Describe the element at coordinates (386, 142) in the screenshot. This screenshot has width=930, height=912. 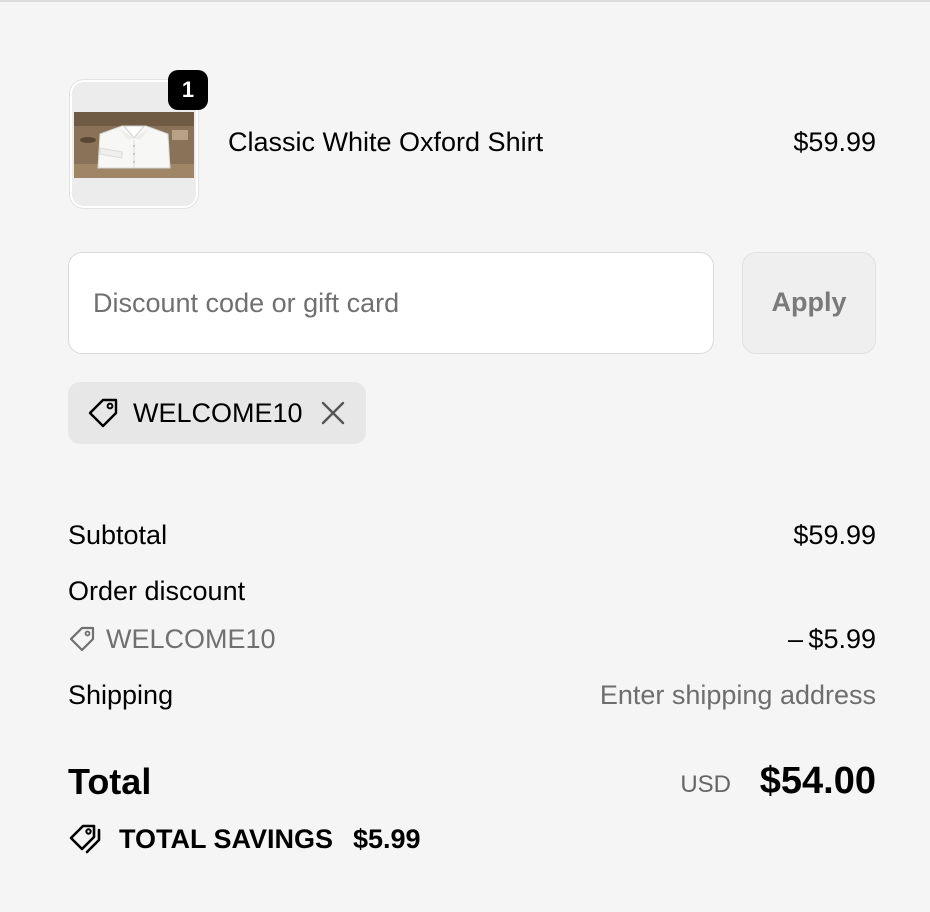
I see `product-name: Classic White Oxford Shirt` at that location.